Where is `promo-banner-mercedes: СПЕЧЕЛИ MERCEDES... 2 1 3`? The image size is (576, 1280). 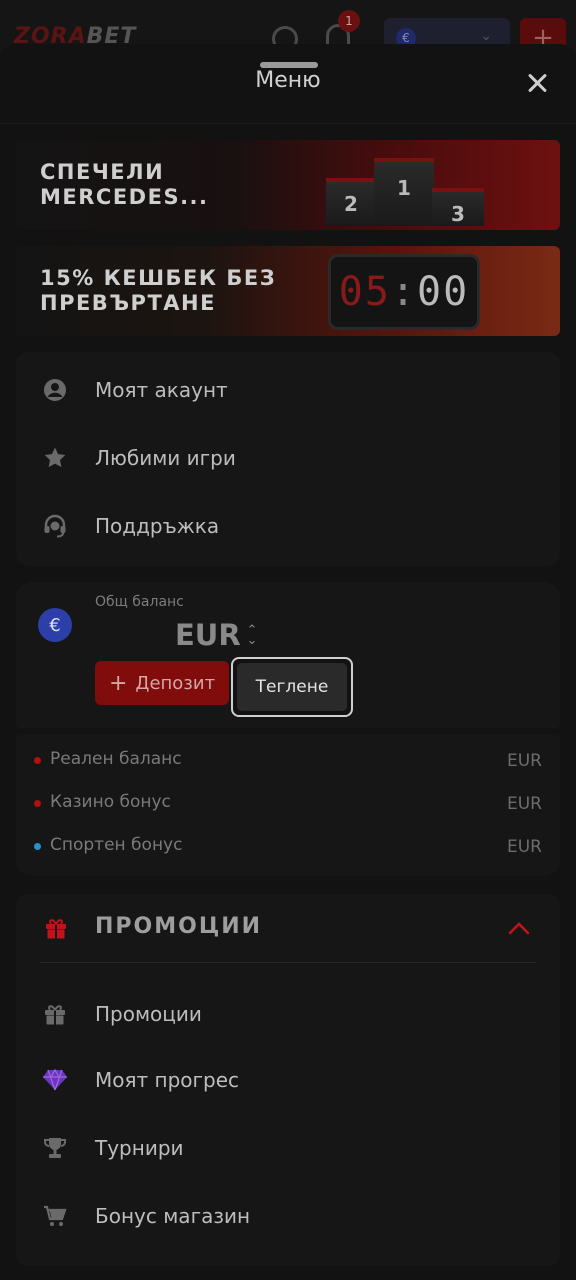
promo-banner-mercedes: СПЕЧЕЛИ MERCEDES... 2 1 3 is located at coordinates (288, 185).